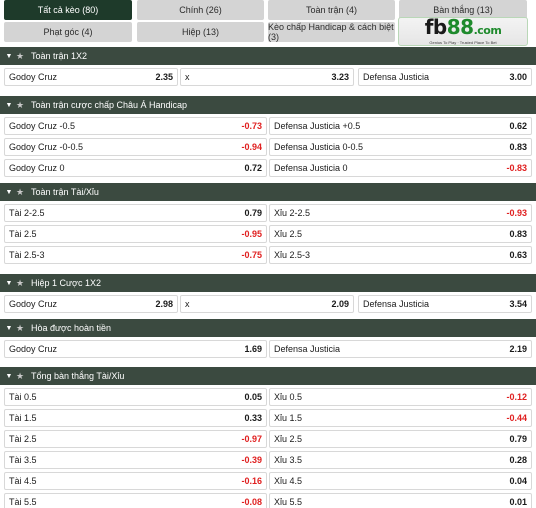  Describe the element at coordinates (516, 397) in the screenshot. I see `odds-value: -0.12` at that location.